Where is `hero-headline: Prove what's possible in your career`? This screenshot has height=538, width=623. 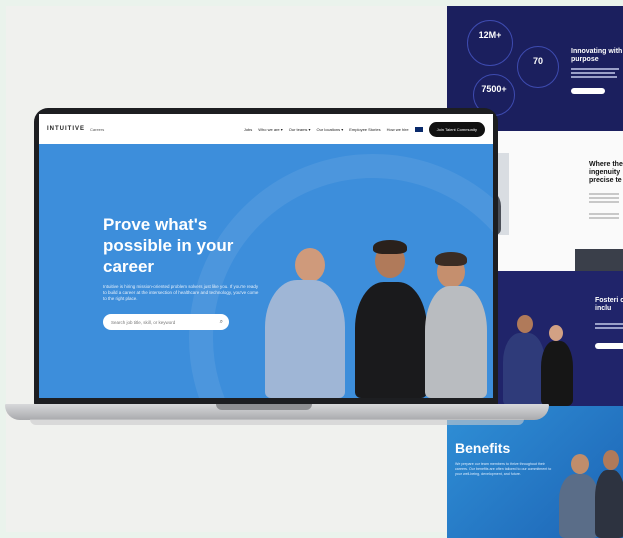
hero-headline: Prove what's possible in your career is located at coordinates (168, 245).